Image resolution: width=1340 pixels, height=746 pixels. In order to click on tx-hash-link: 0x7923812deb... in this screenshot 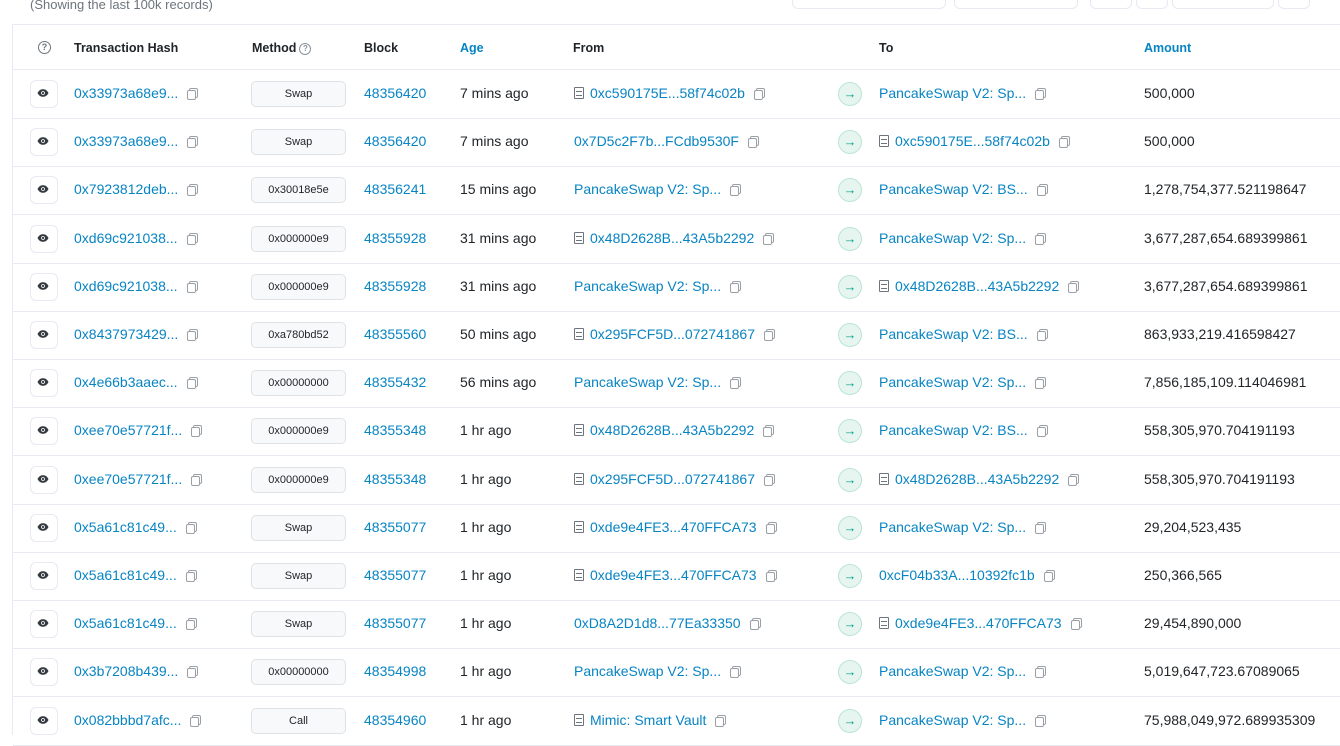, I will do `click(126, 189)`.